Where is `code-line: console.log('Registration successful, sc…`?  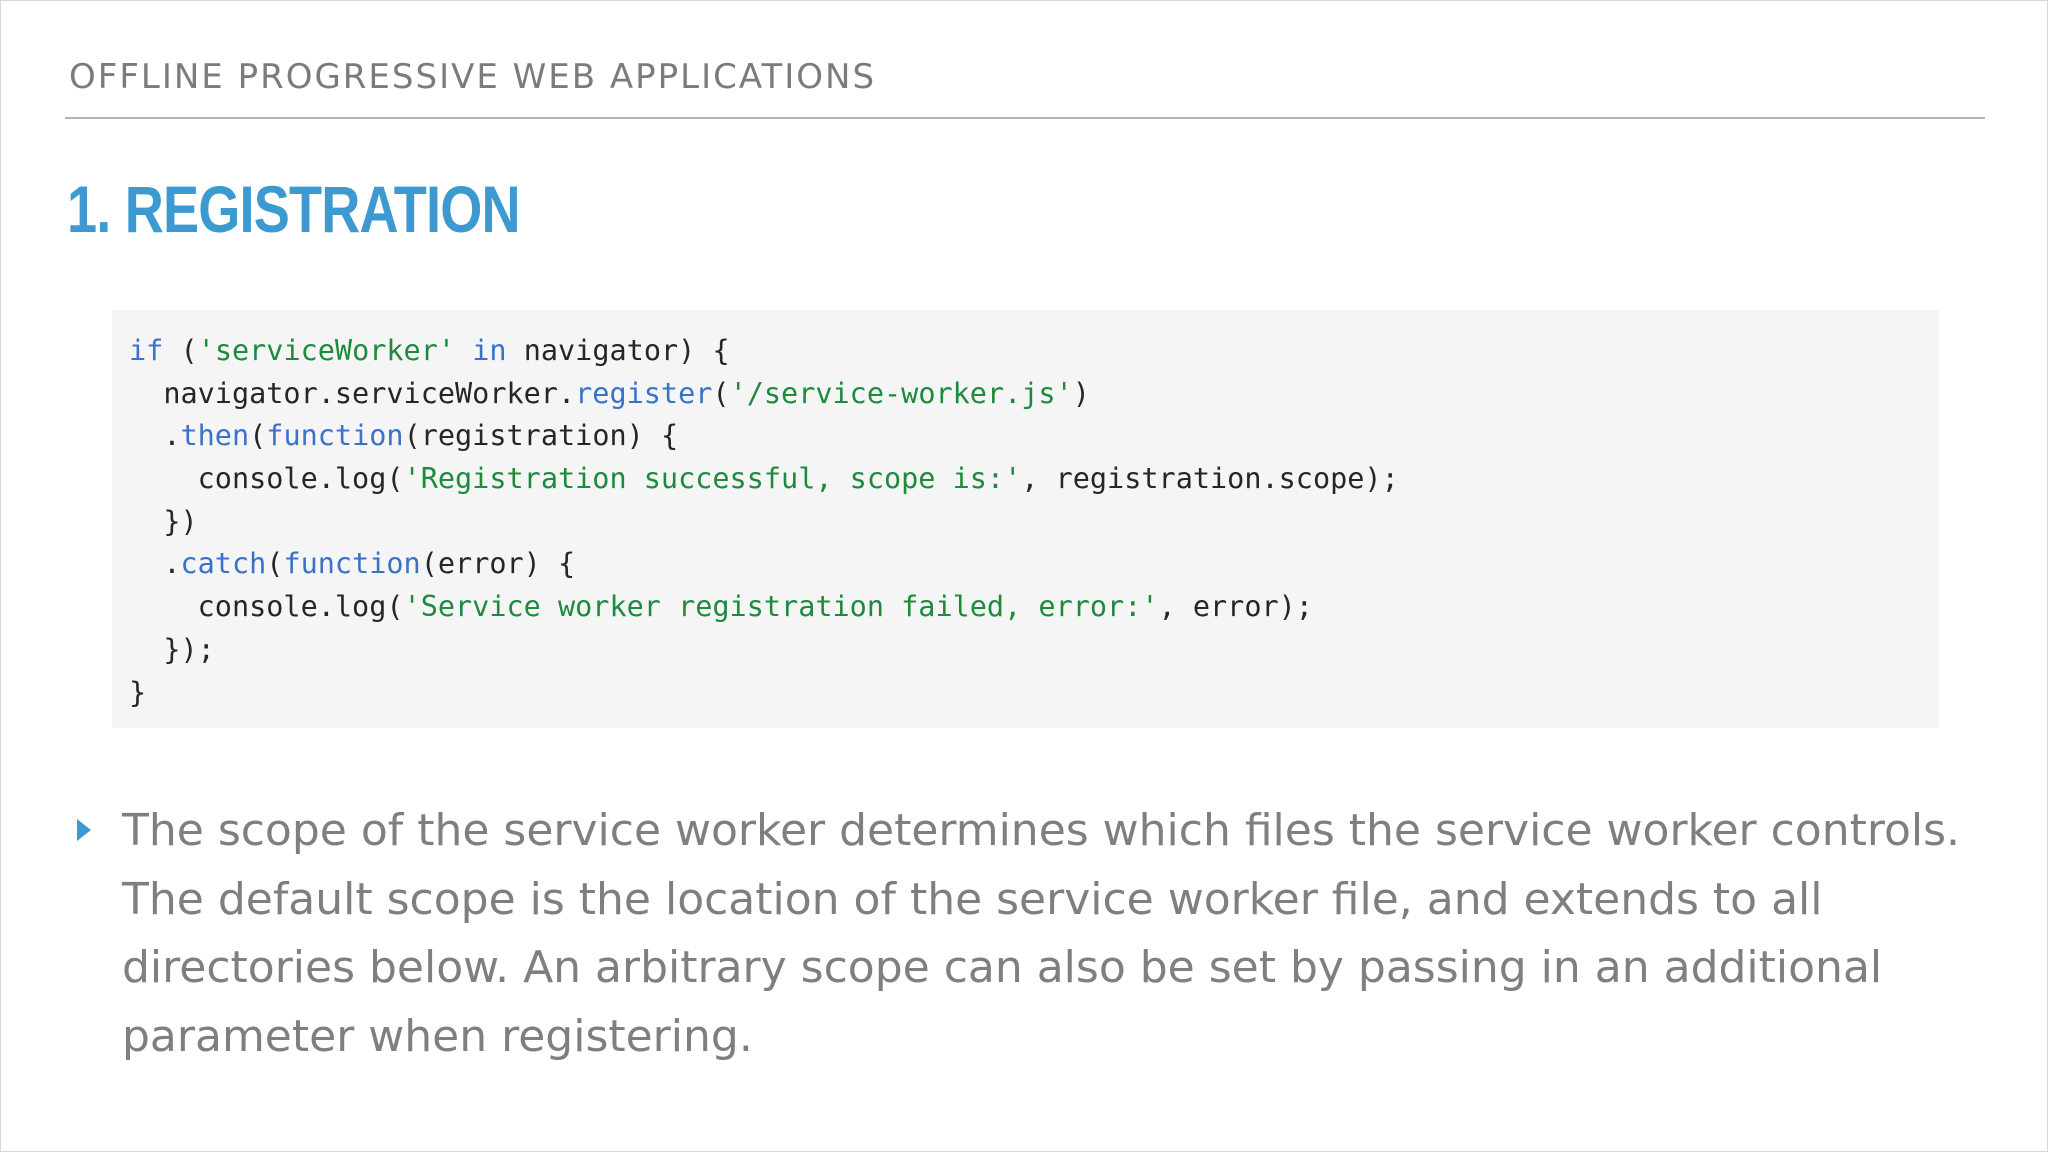 code-line: console.log('Registration successful, sc… is located at coordinates (1034, 479).